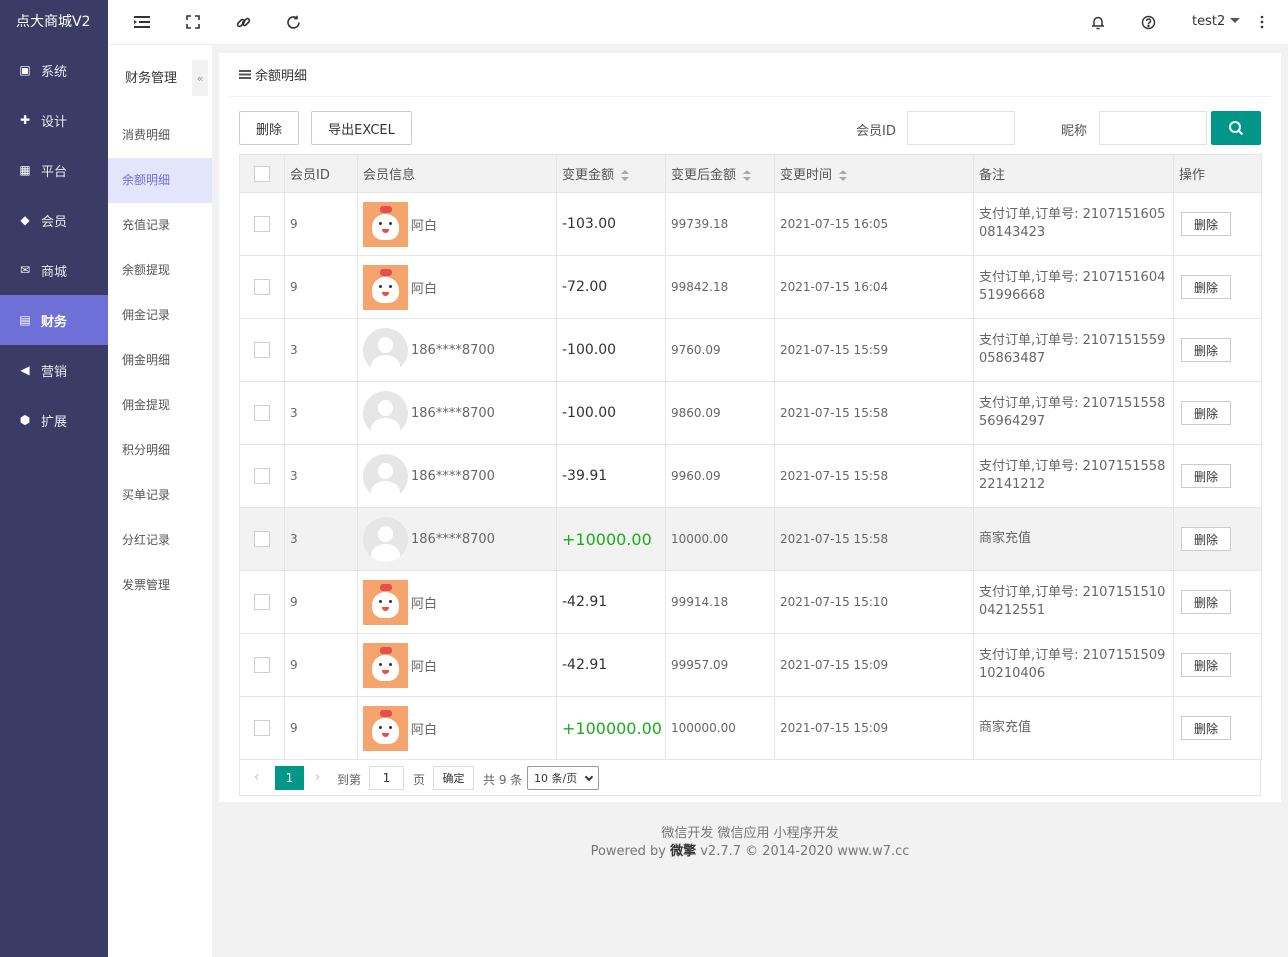  Describe the element at coordinates (457, 224) in the screenshot. I see `member-info-cell: 阿白` at that location.